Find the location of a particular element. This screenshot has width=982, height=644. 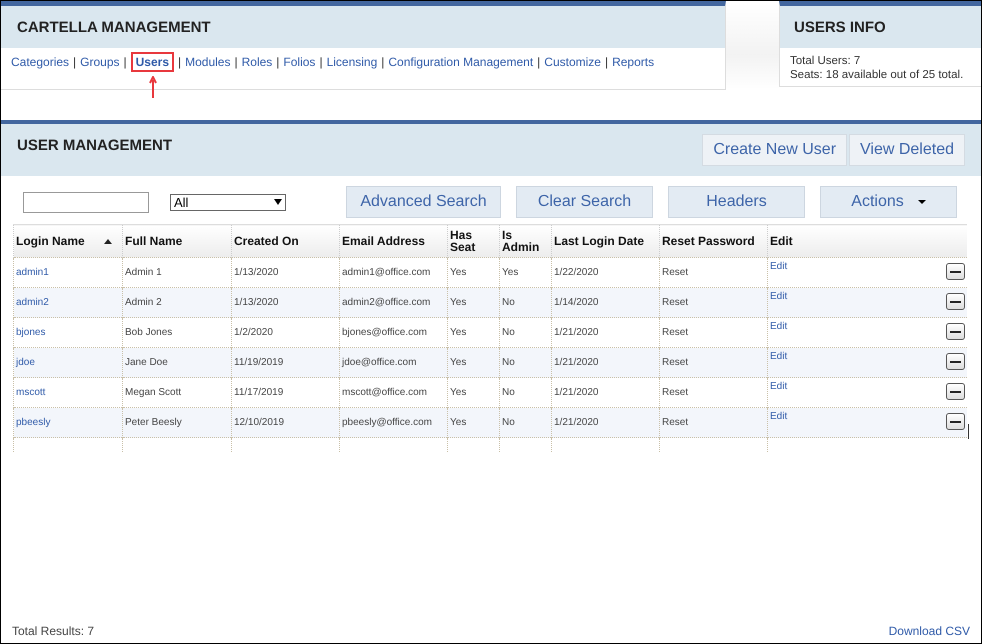

column-header: Last Login Date is located at coordinates (606, 241).